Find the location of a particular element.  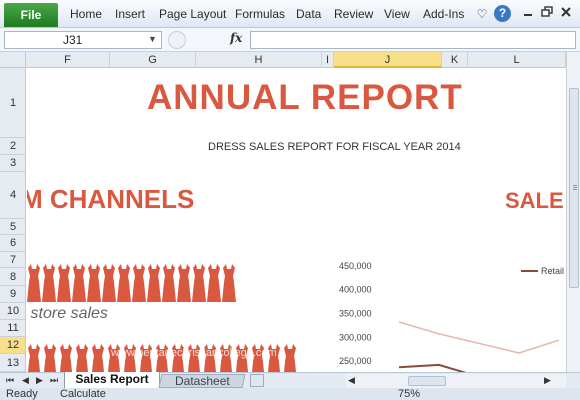

y-tick-label: 400,000 is located at coordinates (355, 290).